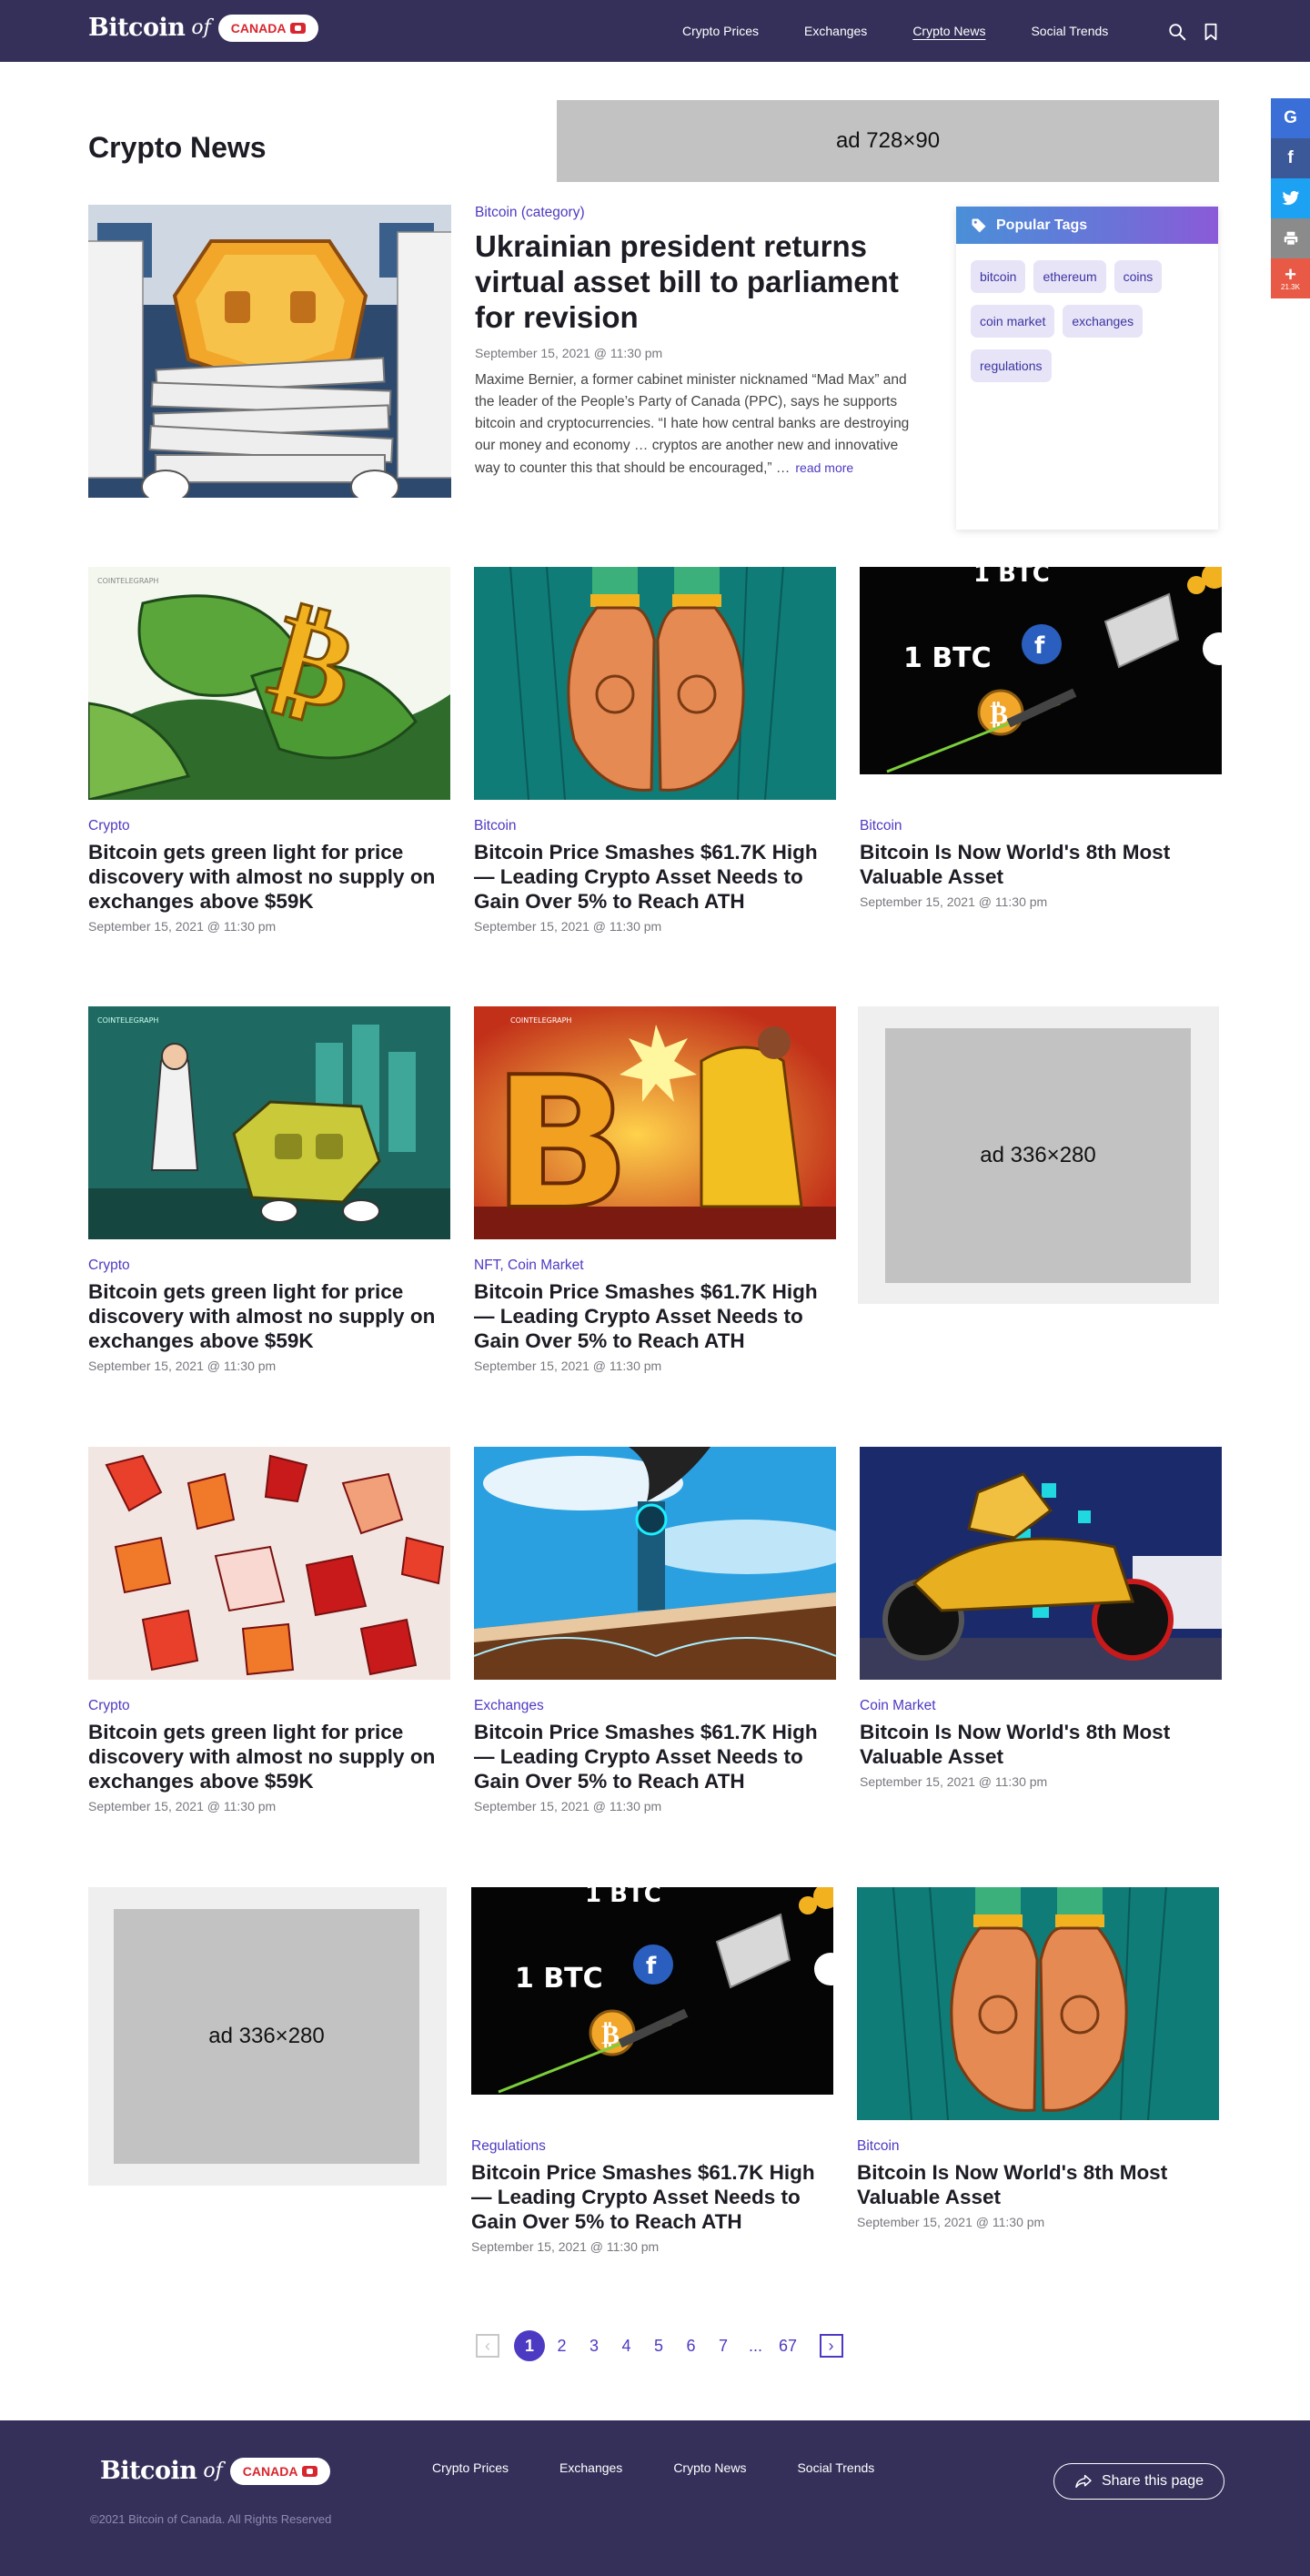  I want to click on tag-bitcoin: bitcoin, so click(999, 276).